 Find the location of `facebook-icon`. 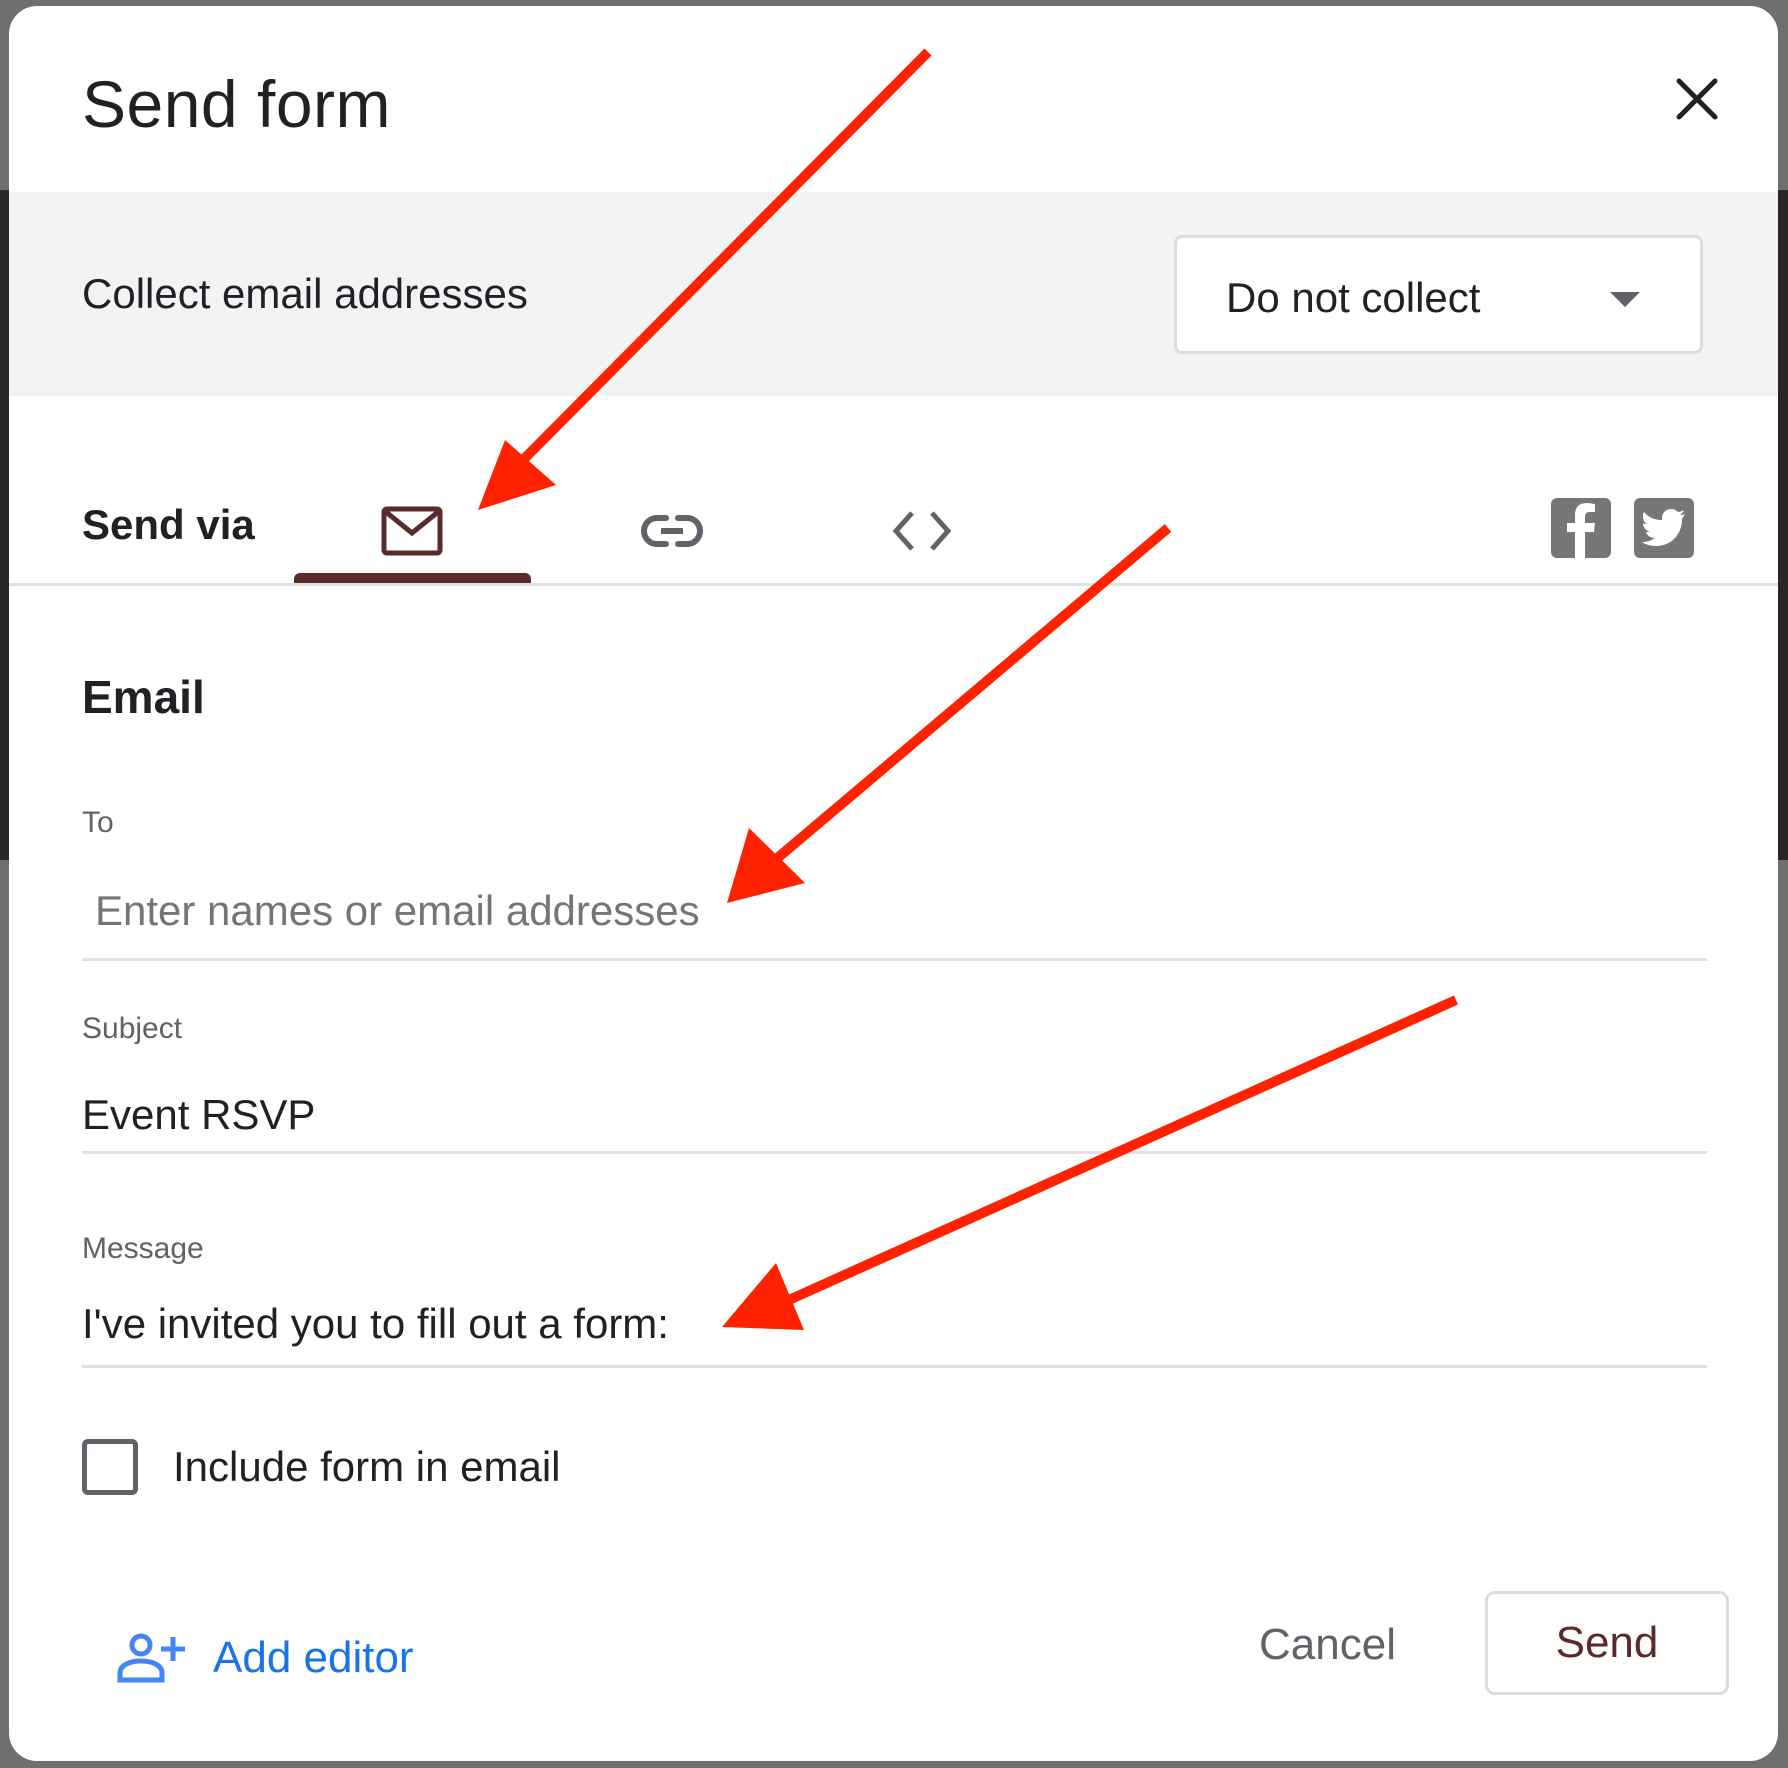

facebook-icon is located at coordinates (1581, 530).